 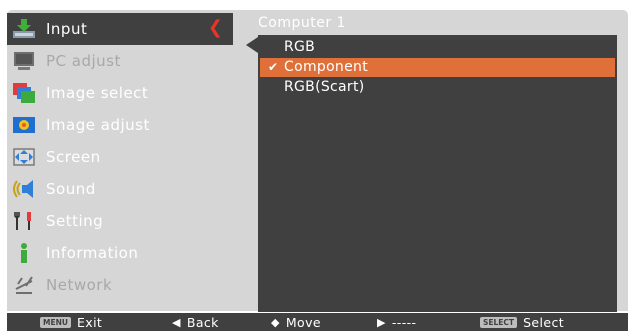 What do you see at coordinates (499, 322) in the screenshot?
I see `select-key-icon: SELECT` at bounding box center [499, 322].